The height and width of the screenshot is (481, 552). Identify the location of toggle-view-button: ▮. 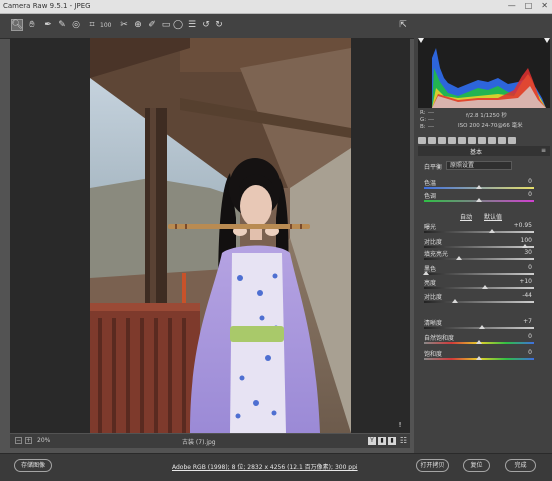
(382, 441).